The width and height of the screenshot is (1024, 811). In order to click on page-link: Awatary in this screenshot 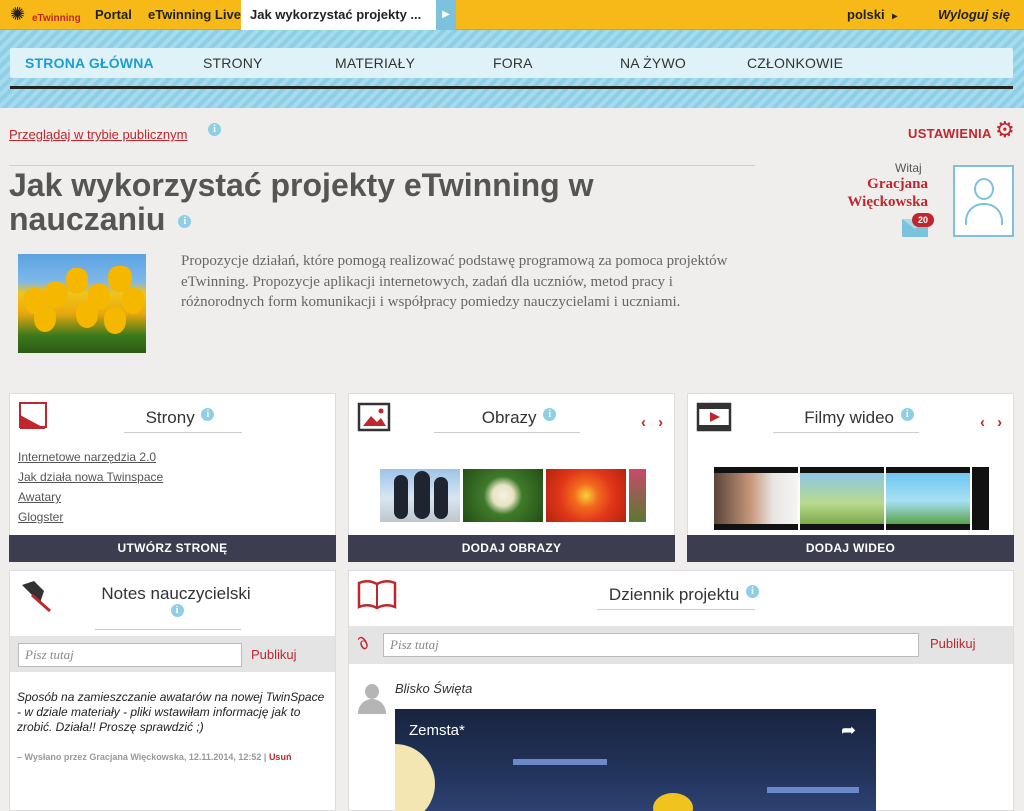, I will do `click(90, 497)`.